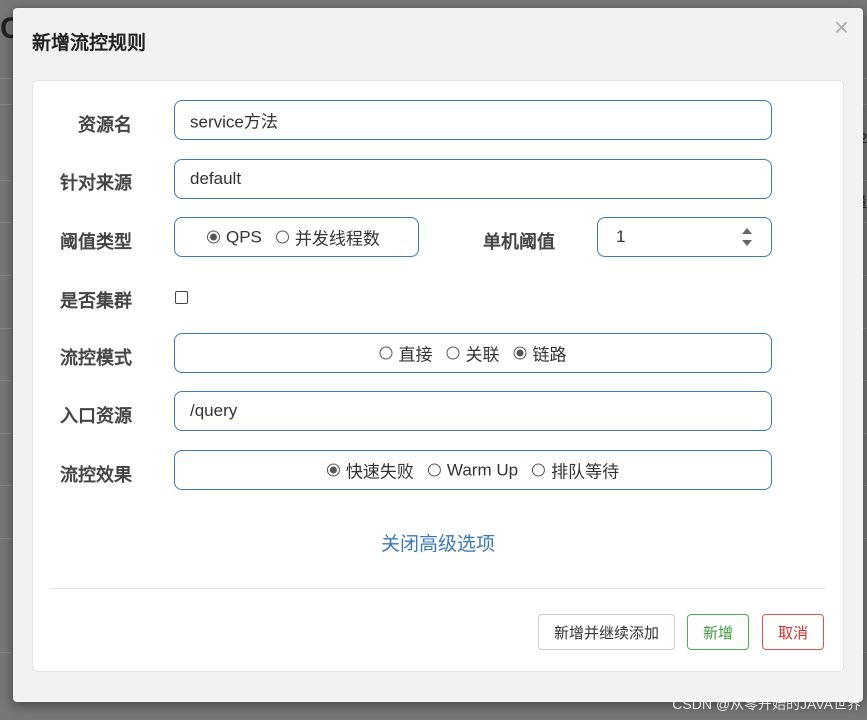  What do you see at coordinates (473, 411) in the screenshot?
I see `entry-resource-input: /query` at bounding box center [473, 411].